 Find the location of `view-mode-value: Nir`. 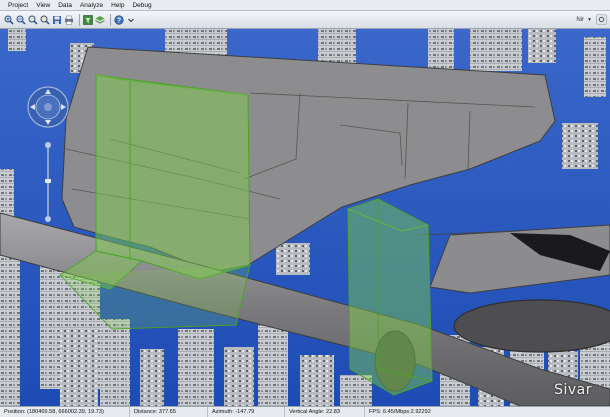

view-mode-value: Nir is located at coordinates (580, 20).